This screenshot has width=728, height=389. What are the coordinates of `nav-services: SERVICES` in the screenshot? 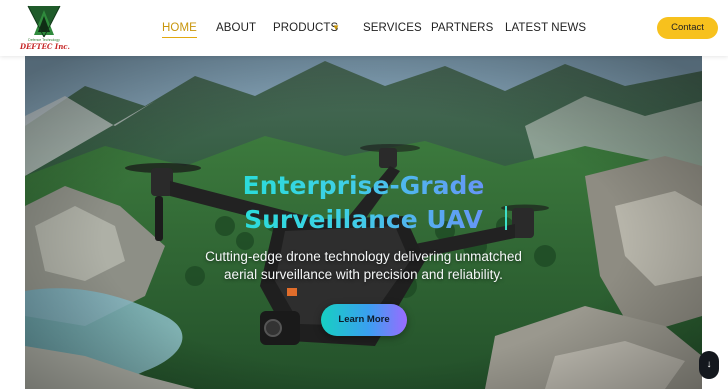 It's located at (392, 29).